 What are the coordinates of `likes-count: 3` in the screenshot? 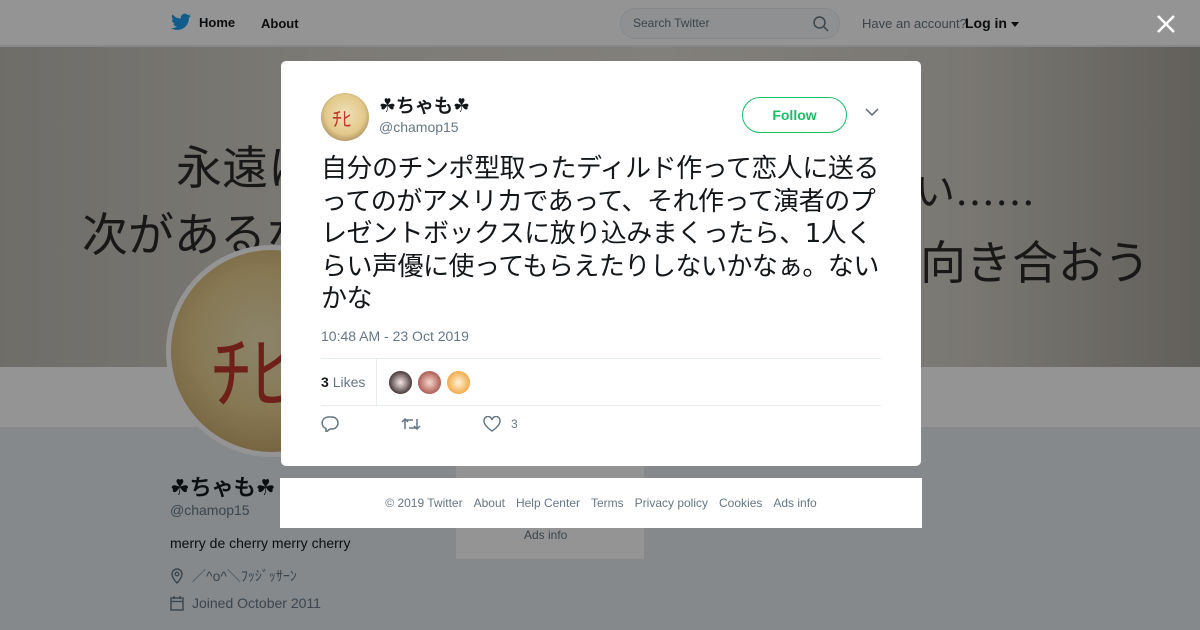 It's located at (325, 382).